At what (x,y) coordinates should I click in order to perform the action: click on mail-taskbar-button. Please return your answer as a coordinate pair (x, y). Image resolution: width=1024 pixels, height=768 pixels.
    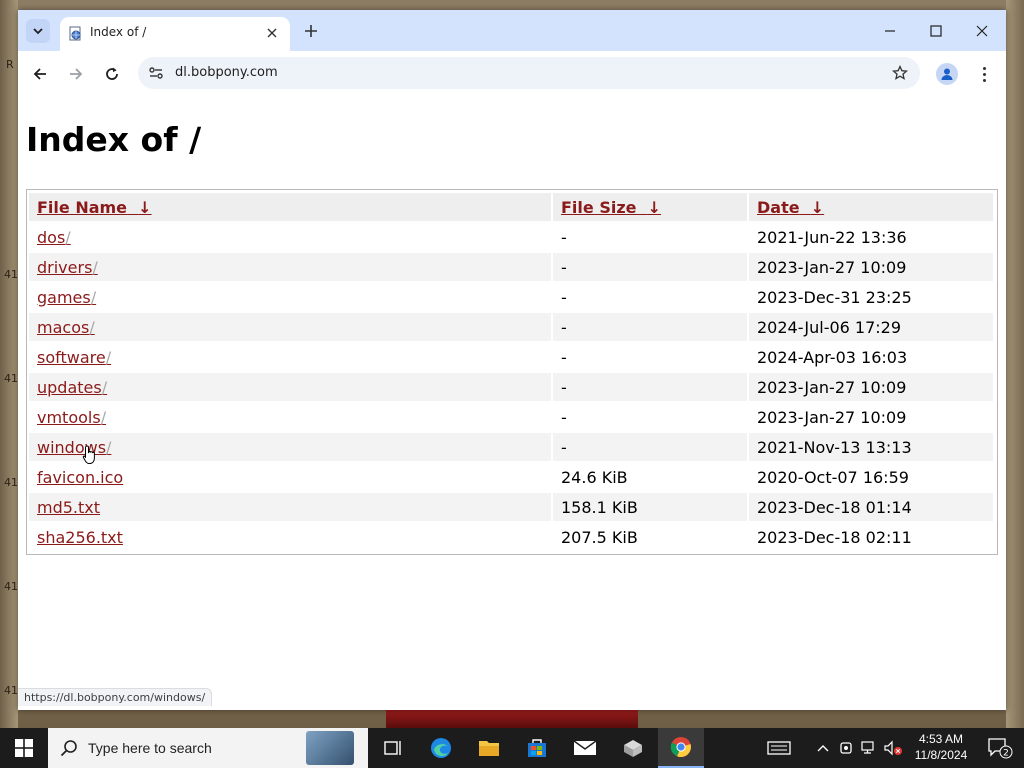
    Looking at the image, I should click on (585, 748).